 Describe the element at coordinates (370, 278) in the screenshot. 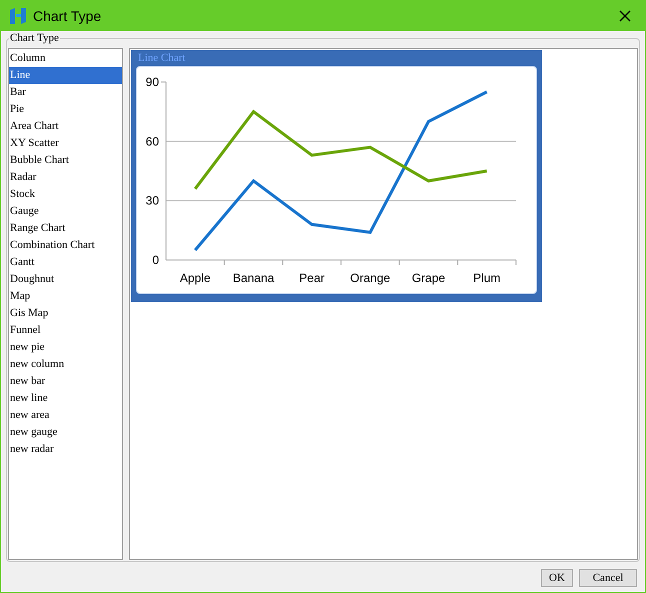

I see `x-tick-label: Orange` at that location.